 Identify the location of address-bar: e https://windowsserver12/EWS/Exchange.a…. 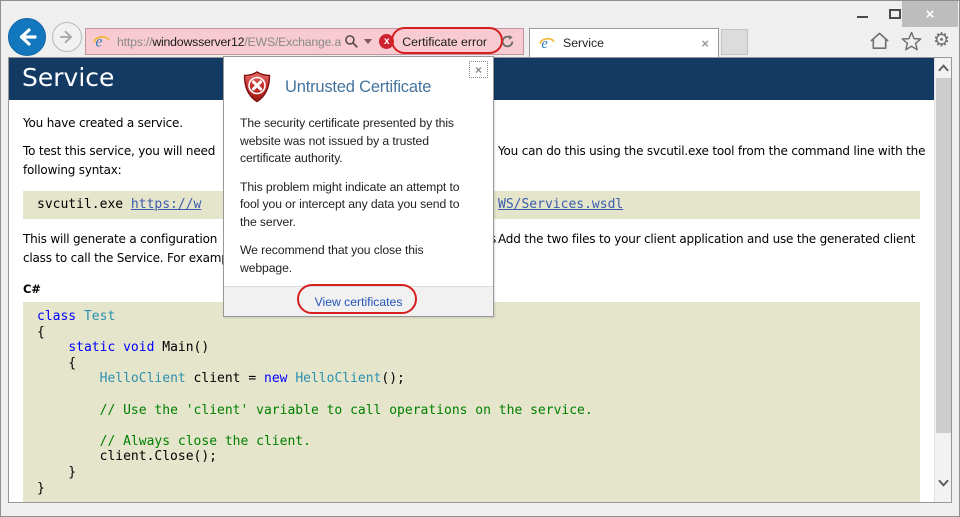
(304, 41).